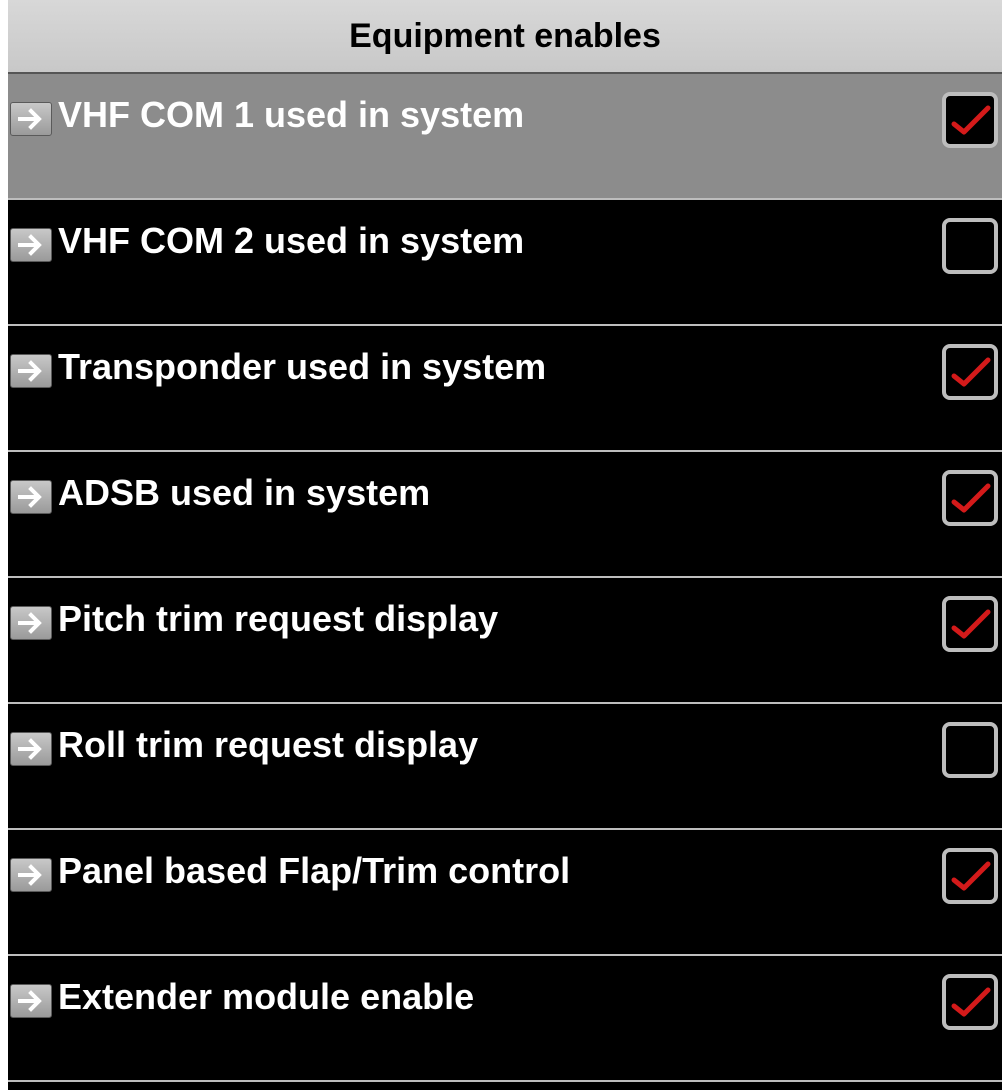 This screenshot has height=1090, width=1002. Describe the element at coordinates (244, 492) in the screenshot. I see `item-label: ADSB used in system` at that location.